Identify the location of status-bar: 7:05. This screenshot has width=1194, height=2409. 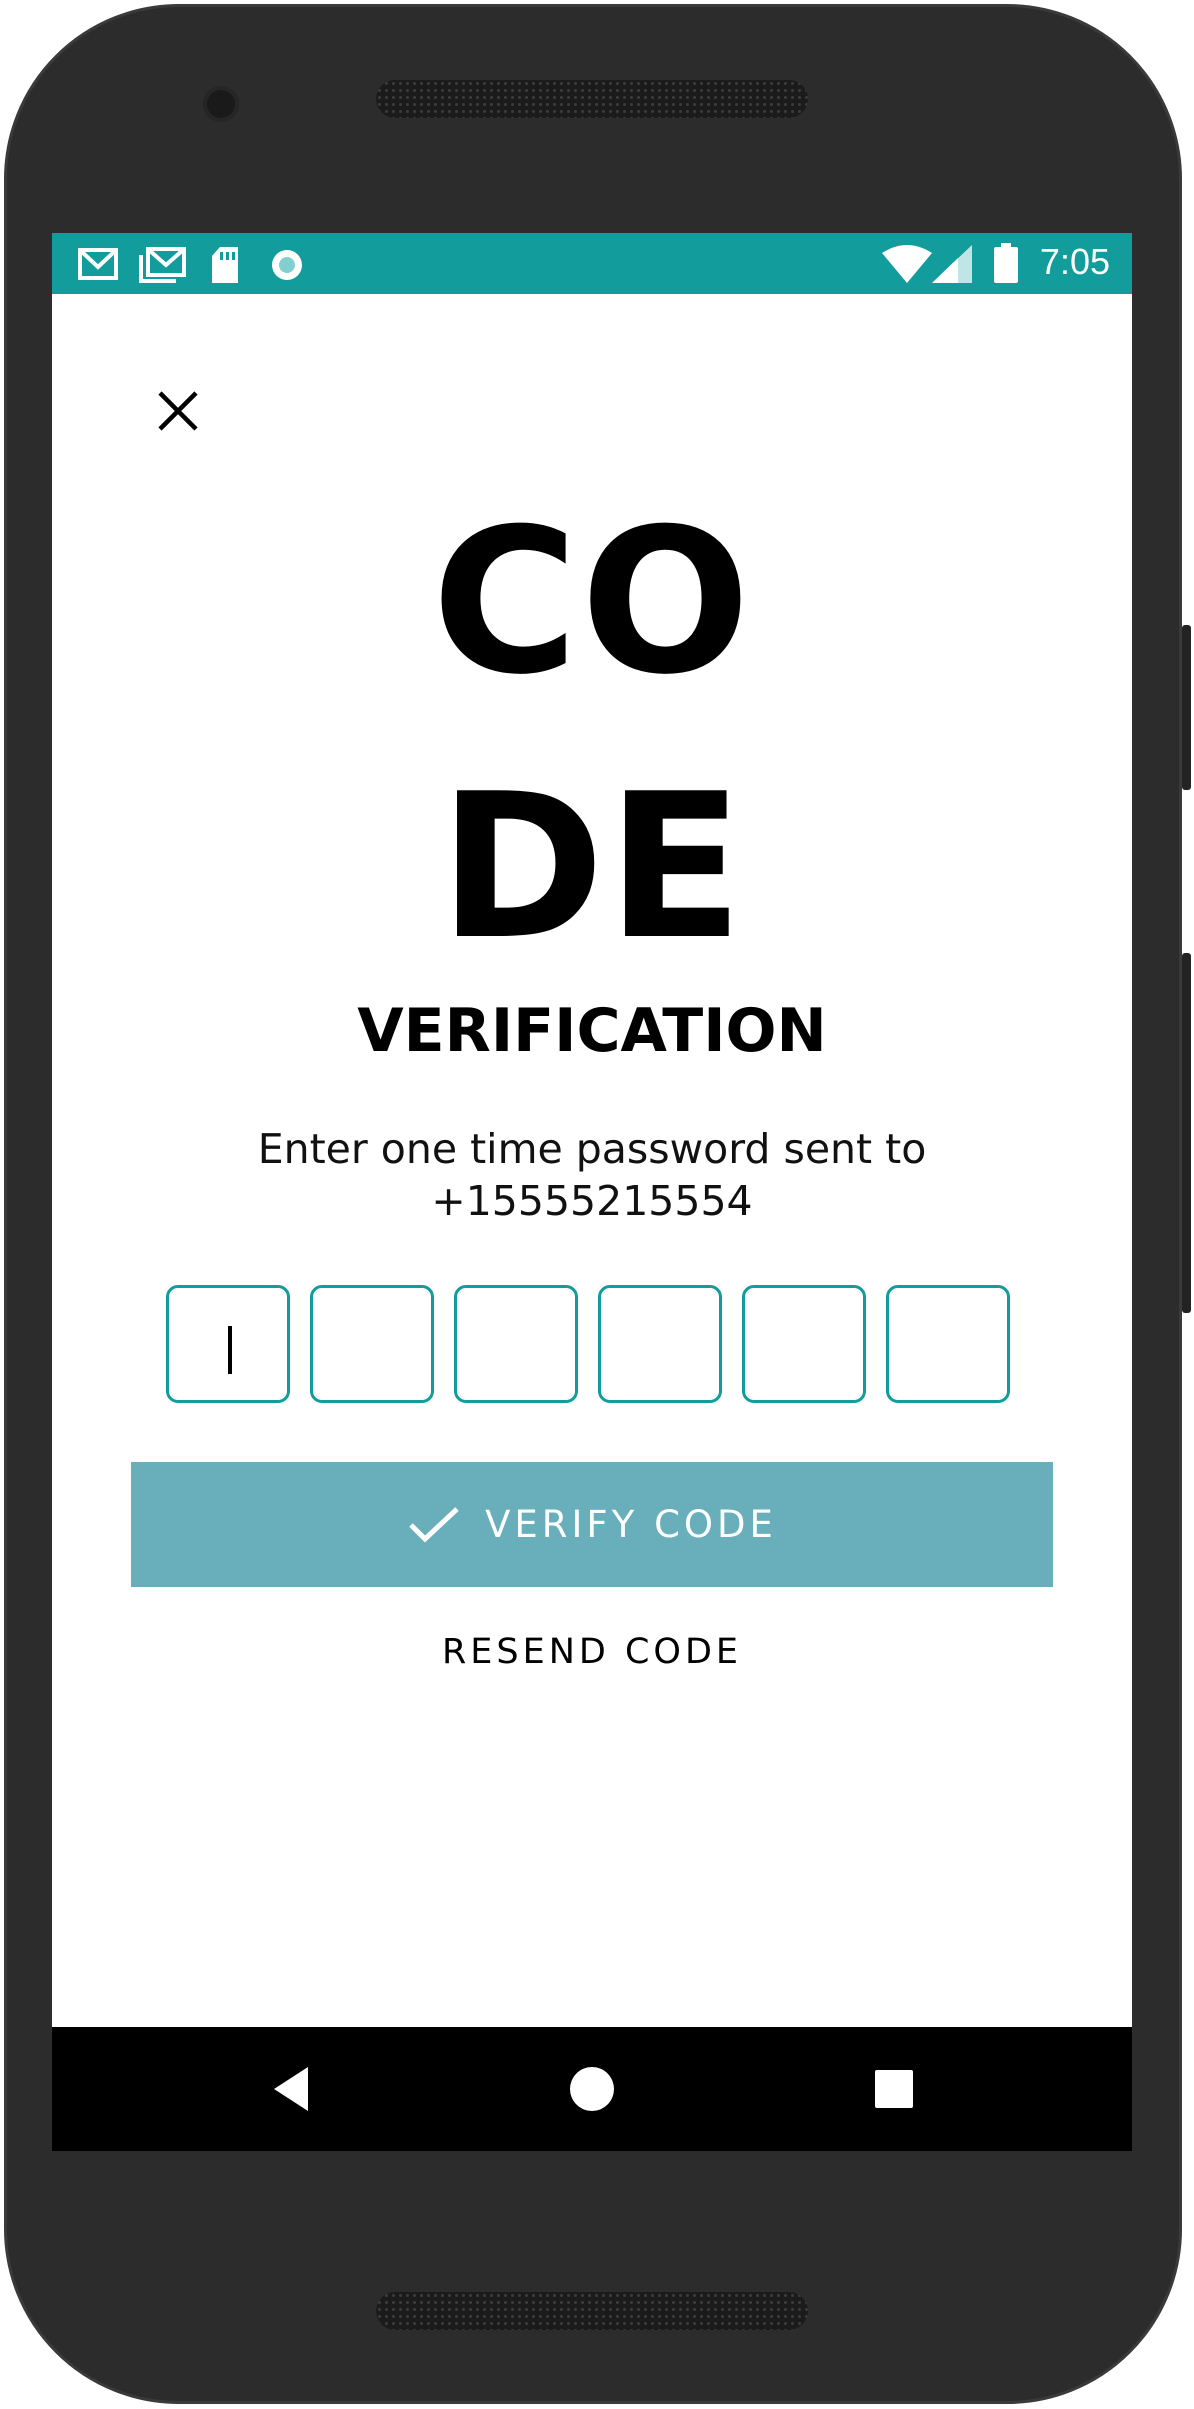
(592, 263).